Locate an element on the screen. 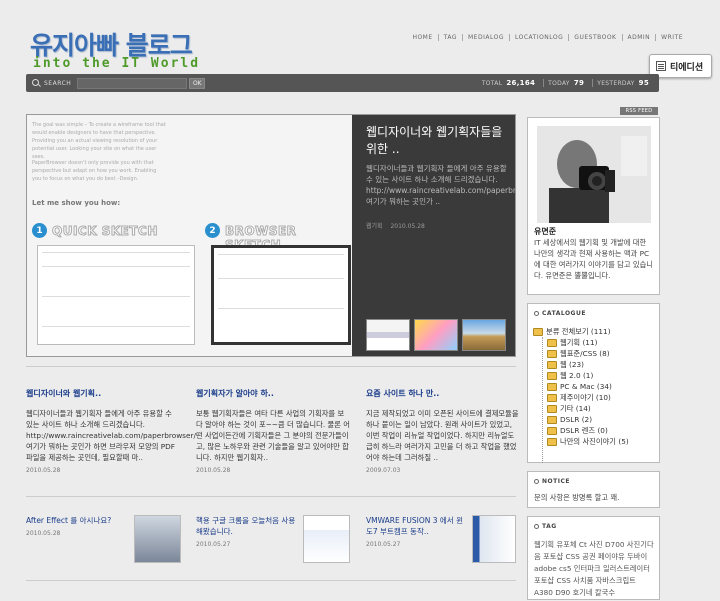 This screenshot has height=601, width=720. mini-post-title: After Effect 를 아시나요? is located at coordinates (76, 520).